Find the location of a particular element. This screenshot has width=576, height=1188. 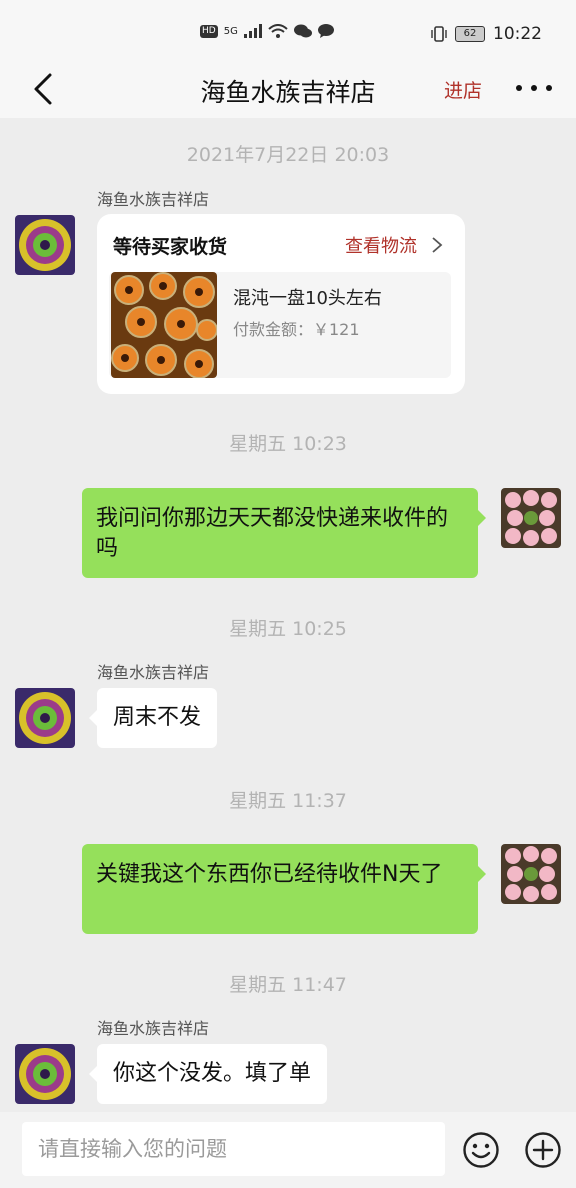

page-title: 海鱼水族吉祥店 is located at coordinates (288, 92).